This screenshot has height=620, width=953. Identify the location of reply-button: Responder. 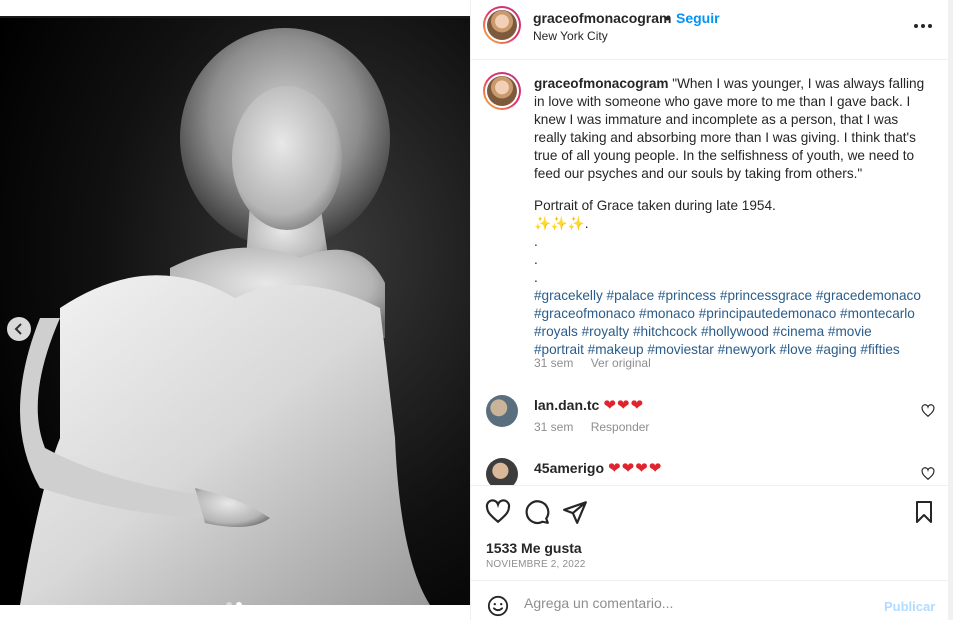
(620, 427).